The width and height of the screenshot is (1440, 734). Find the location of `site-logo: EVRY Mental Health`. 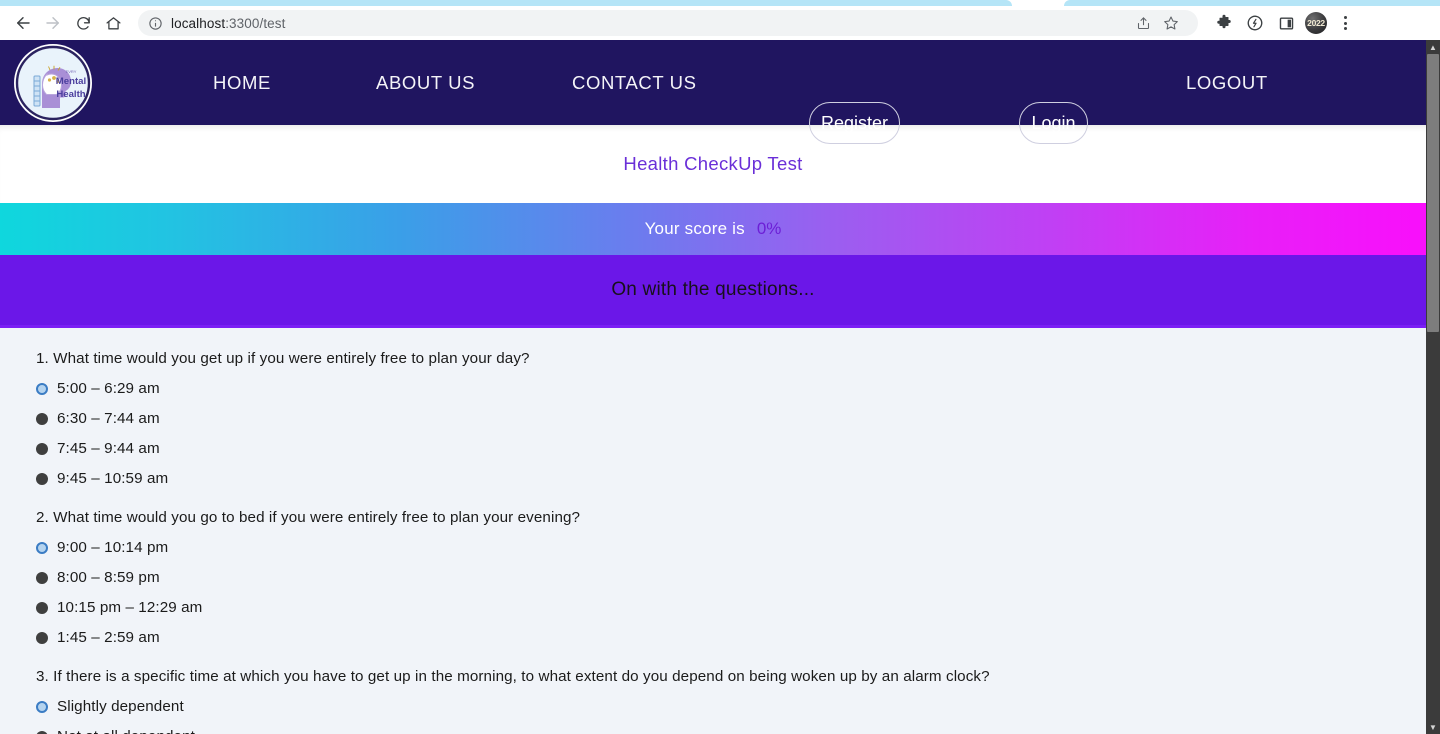

site-logo: EVRY Mental Health is located at coordinates (53, 83).